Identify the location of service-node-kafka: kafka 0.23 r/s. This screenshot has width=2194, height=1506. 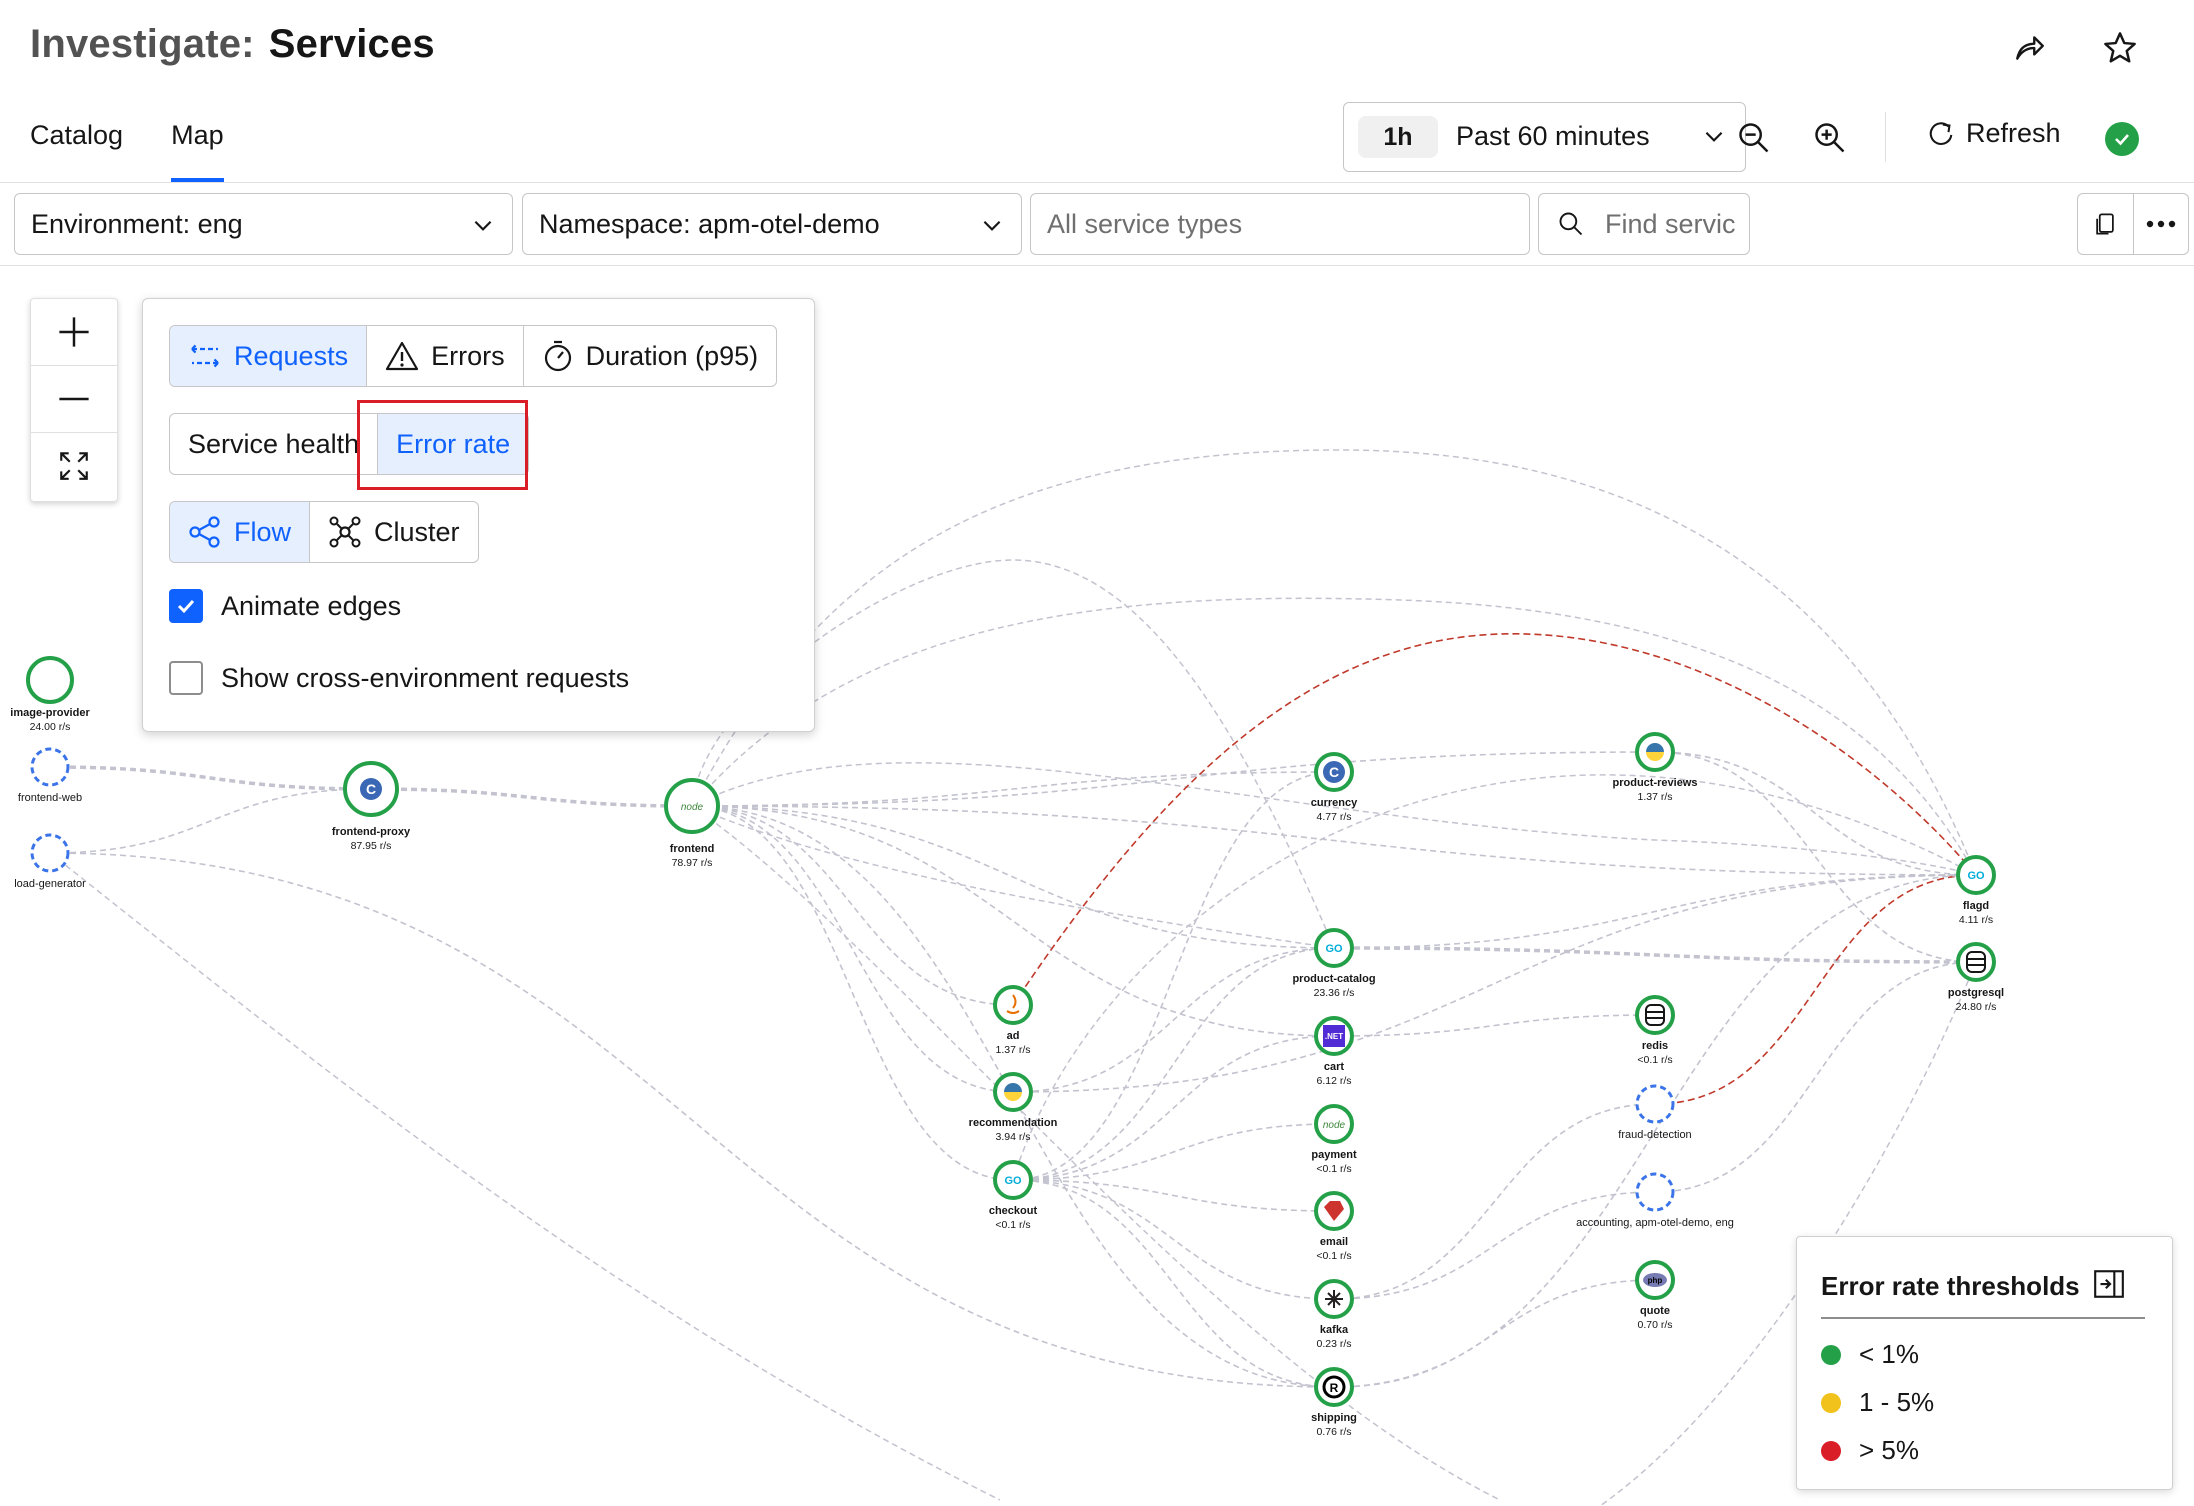
(1334, 1314).